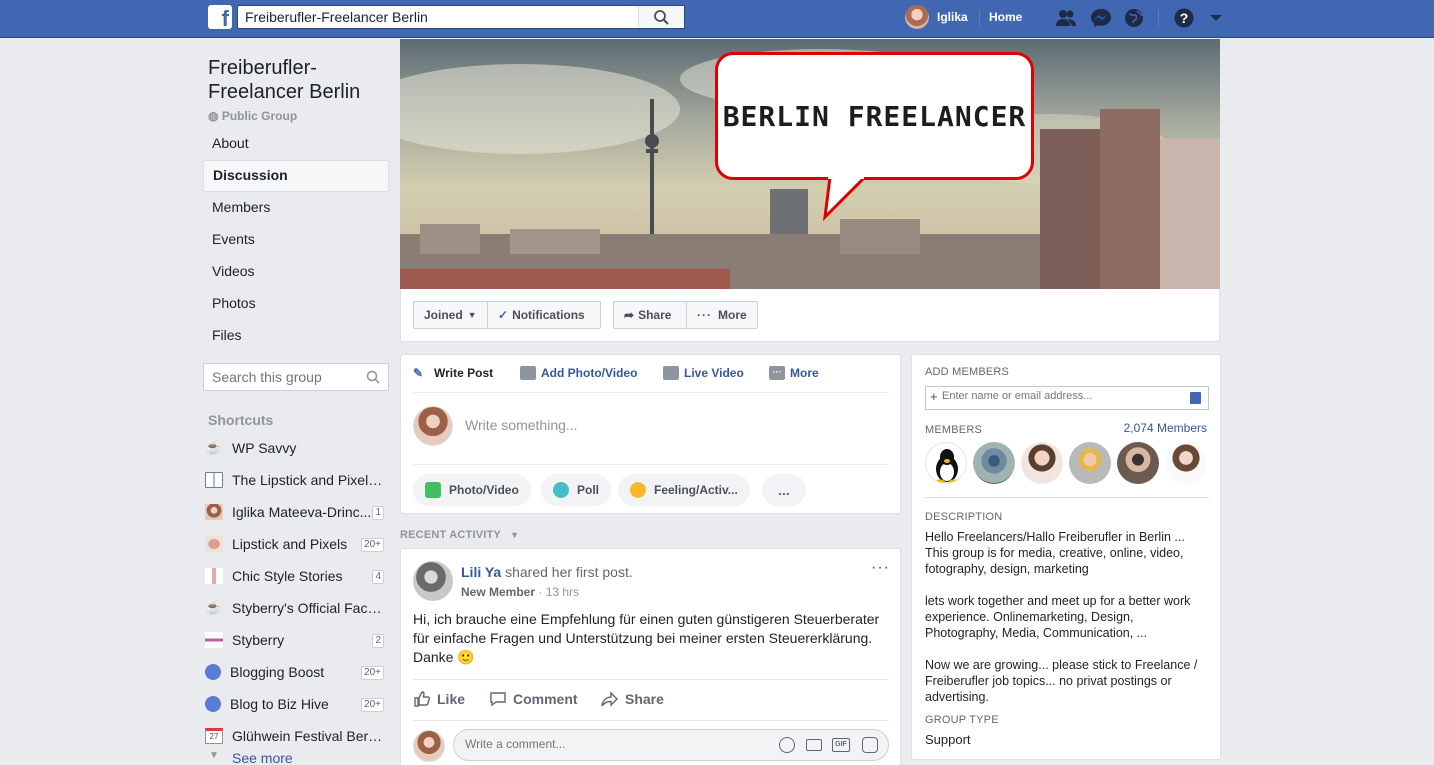 The width and height of the screenshot is (1434, 765). I want to click on shortcut-item: Blog to Biz Hive 20+, so click(297, 704).